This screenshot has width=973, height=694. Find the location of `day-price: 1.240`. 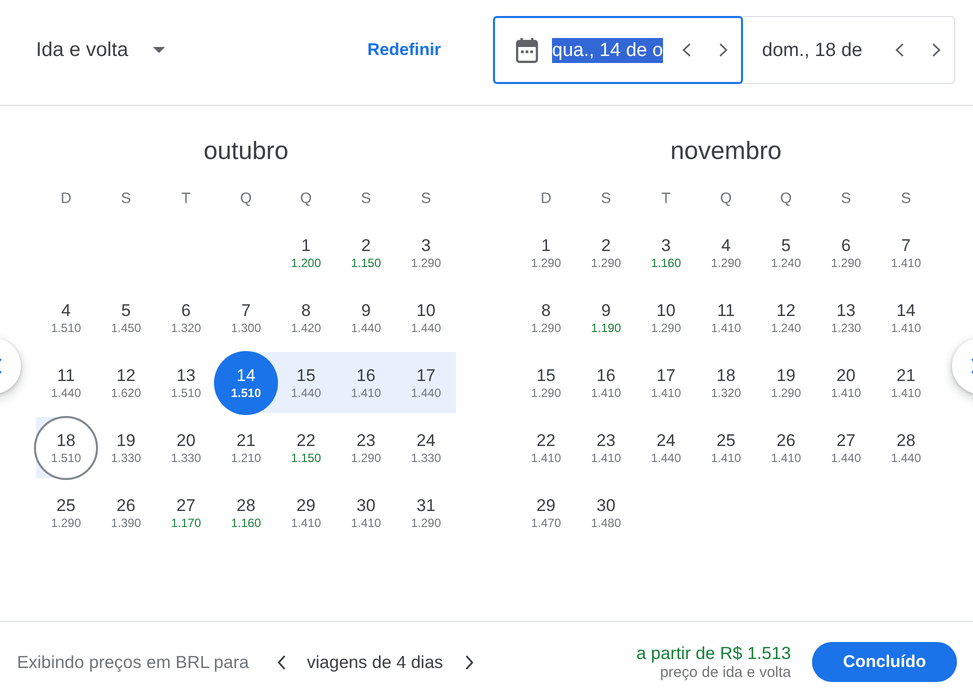

day-price: 1.240 is located at coordinates (786, 327).